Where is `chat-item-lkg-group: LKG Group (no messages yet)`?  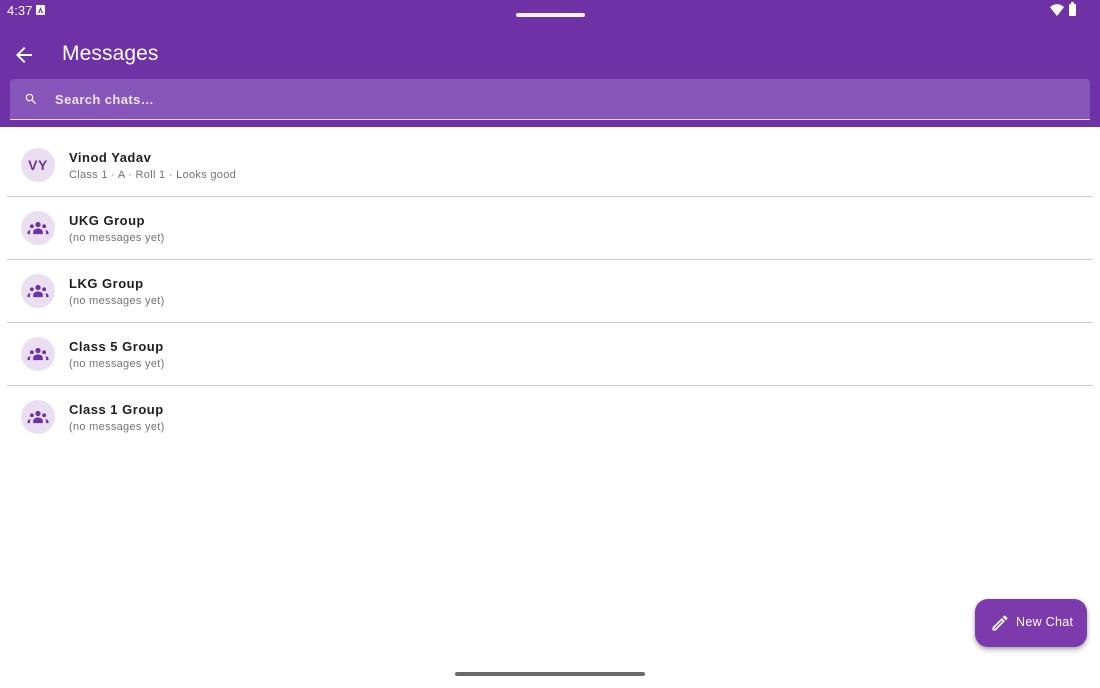
chat-item-lkg-group: LKG Group (no messages yet) is located at coordinates (550, 291).